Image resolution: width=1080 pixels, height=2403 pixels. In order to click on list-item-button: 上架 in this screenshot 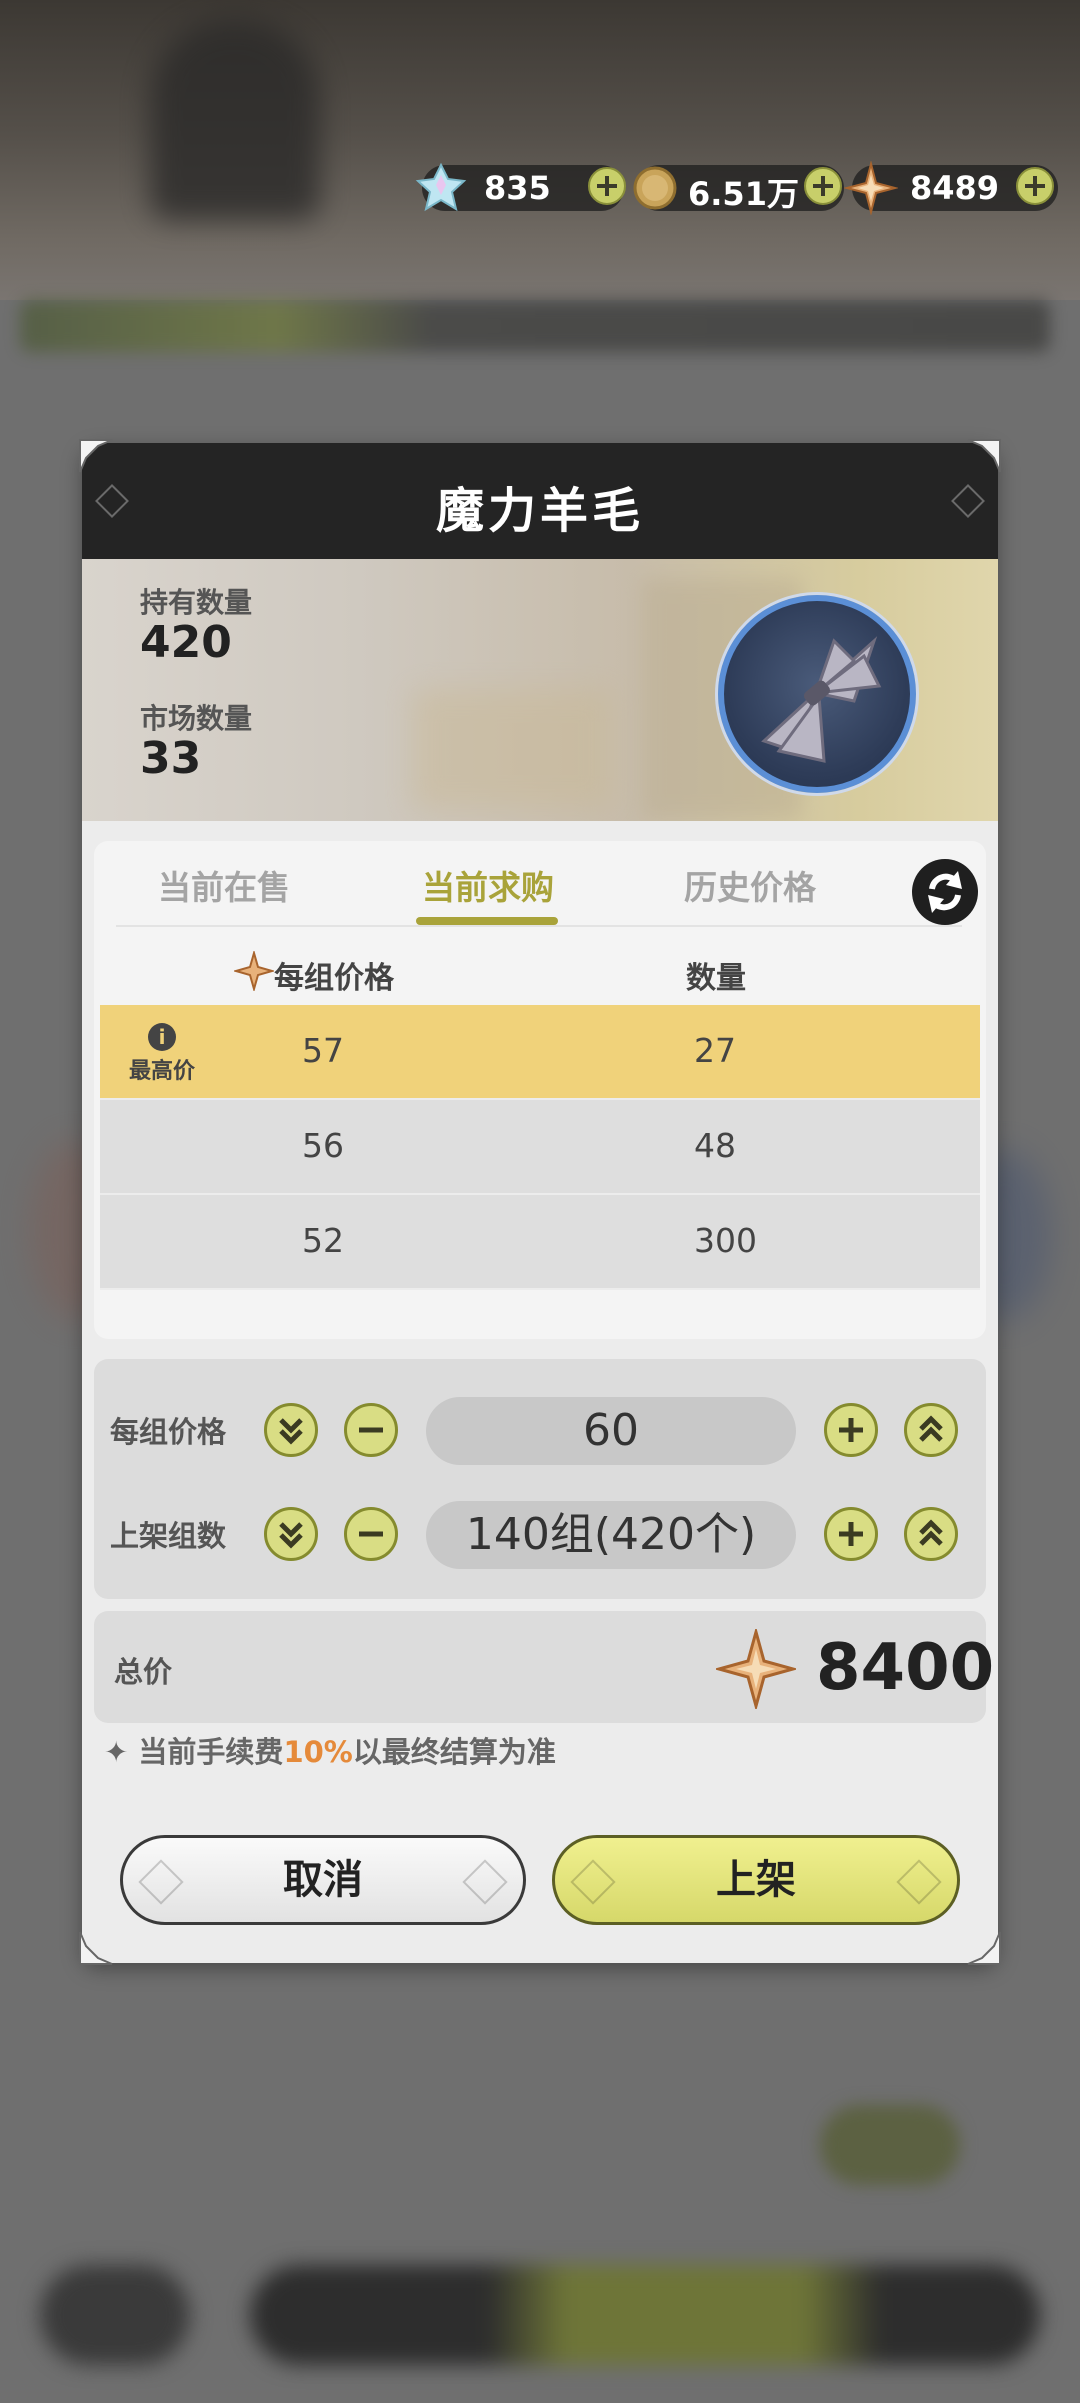, I will do `click(756, 1880)`.